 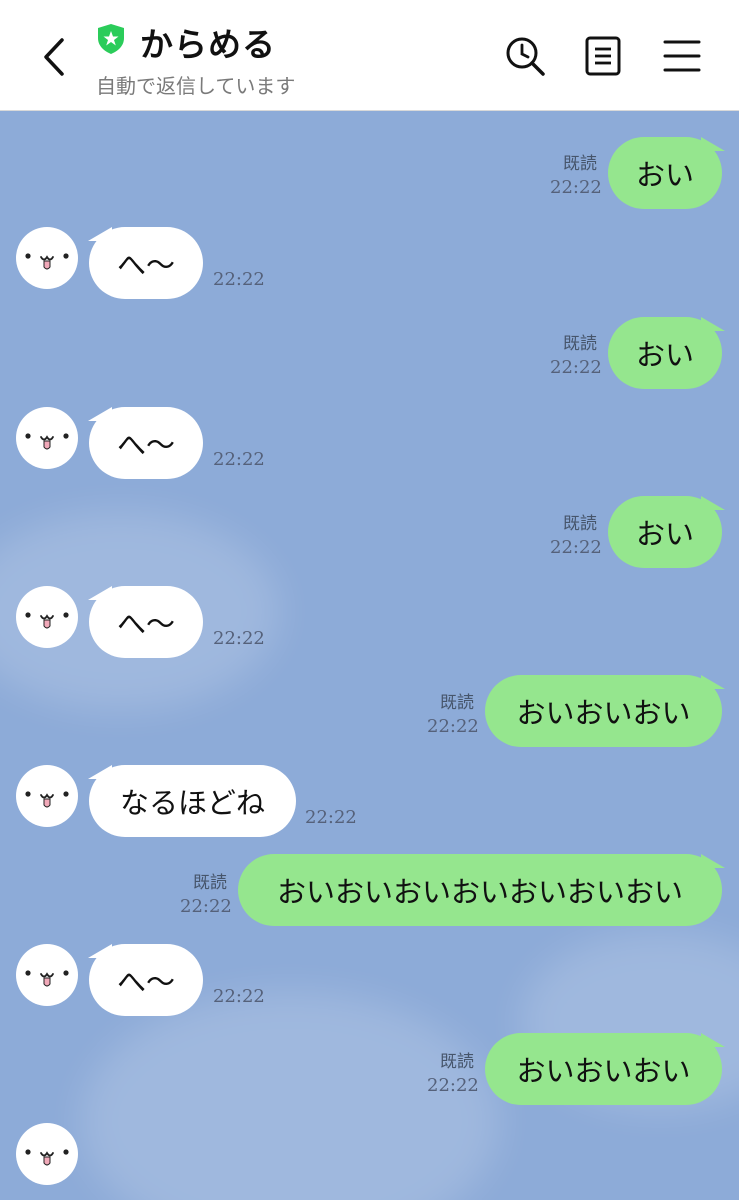 I want to click on notes-icon, so click(x=603, y=56).